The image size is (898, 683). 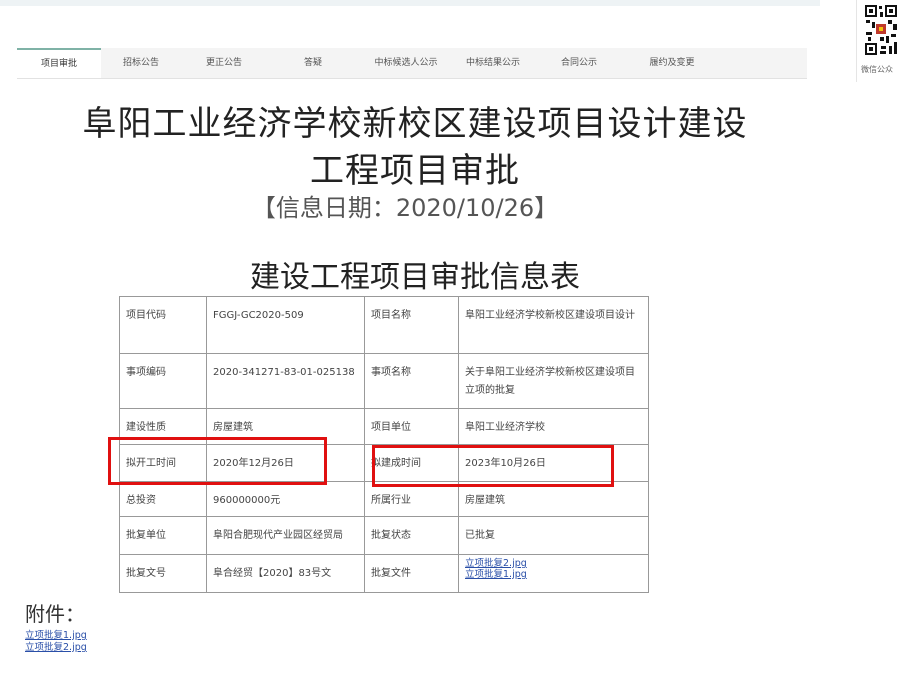 What do you see at coordinates (217, 461) in the screenshot?
I see `highlight-box-start-date` at bounding box center [217, 461].